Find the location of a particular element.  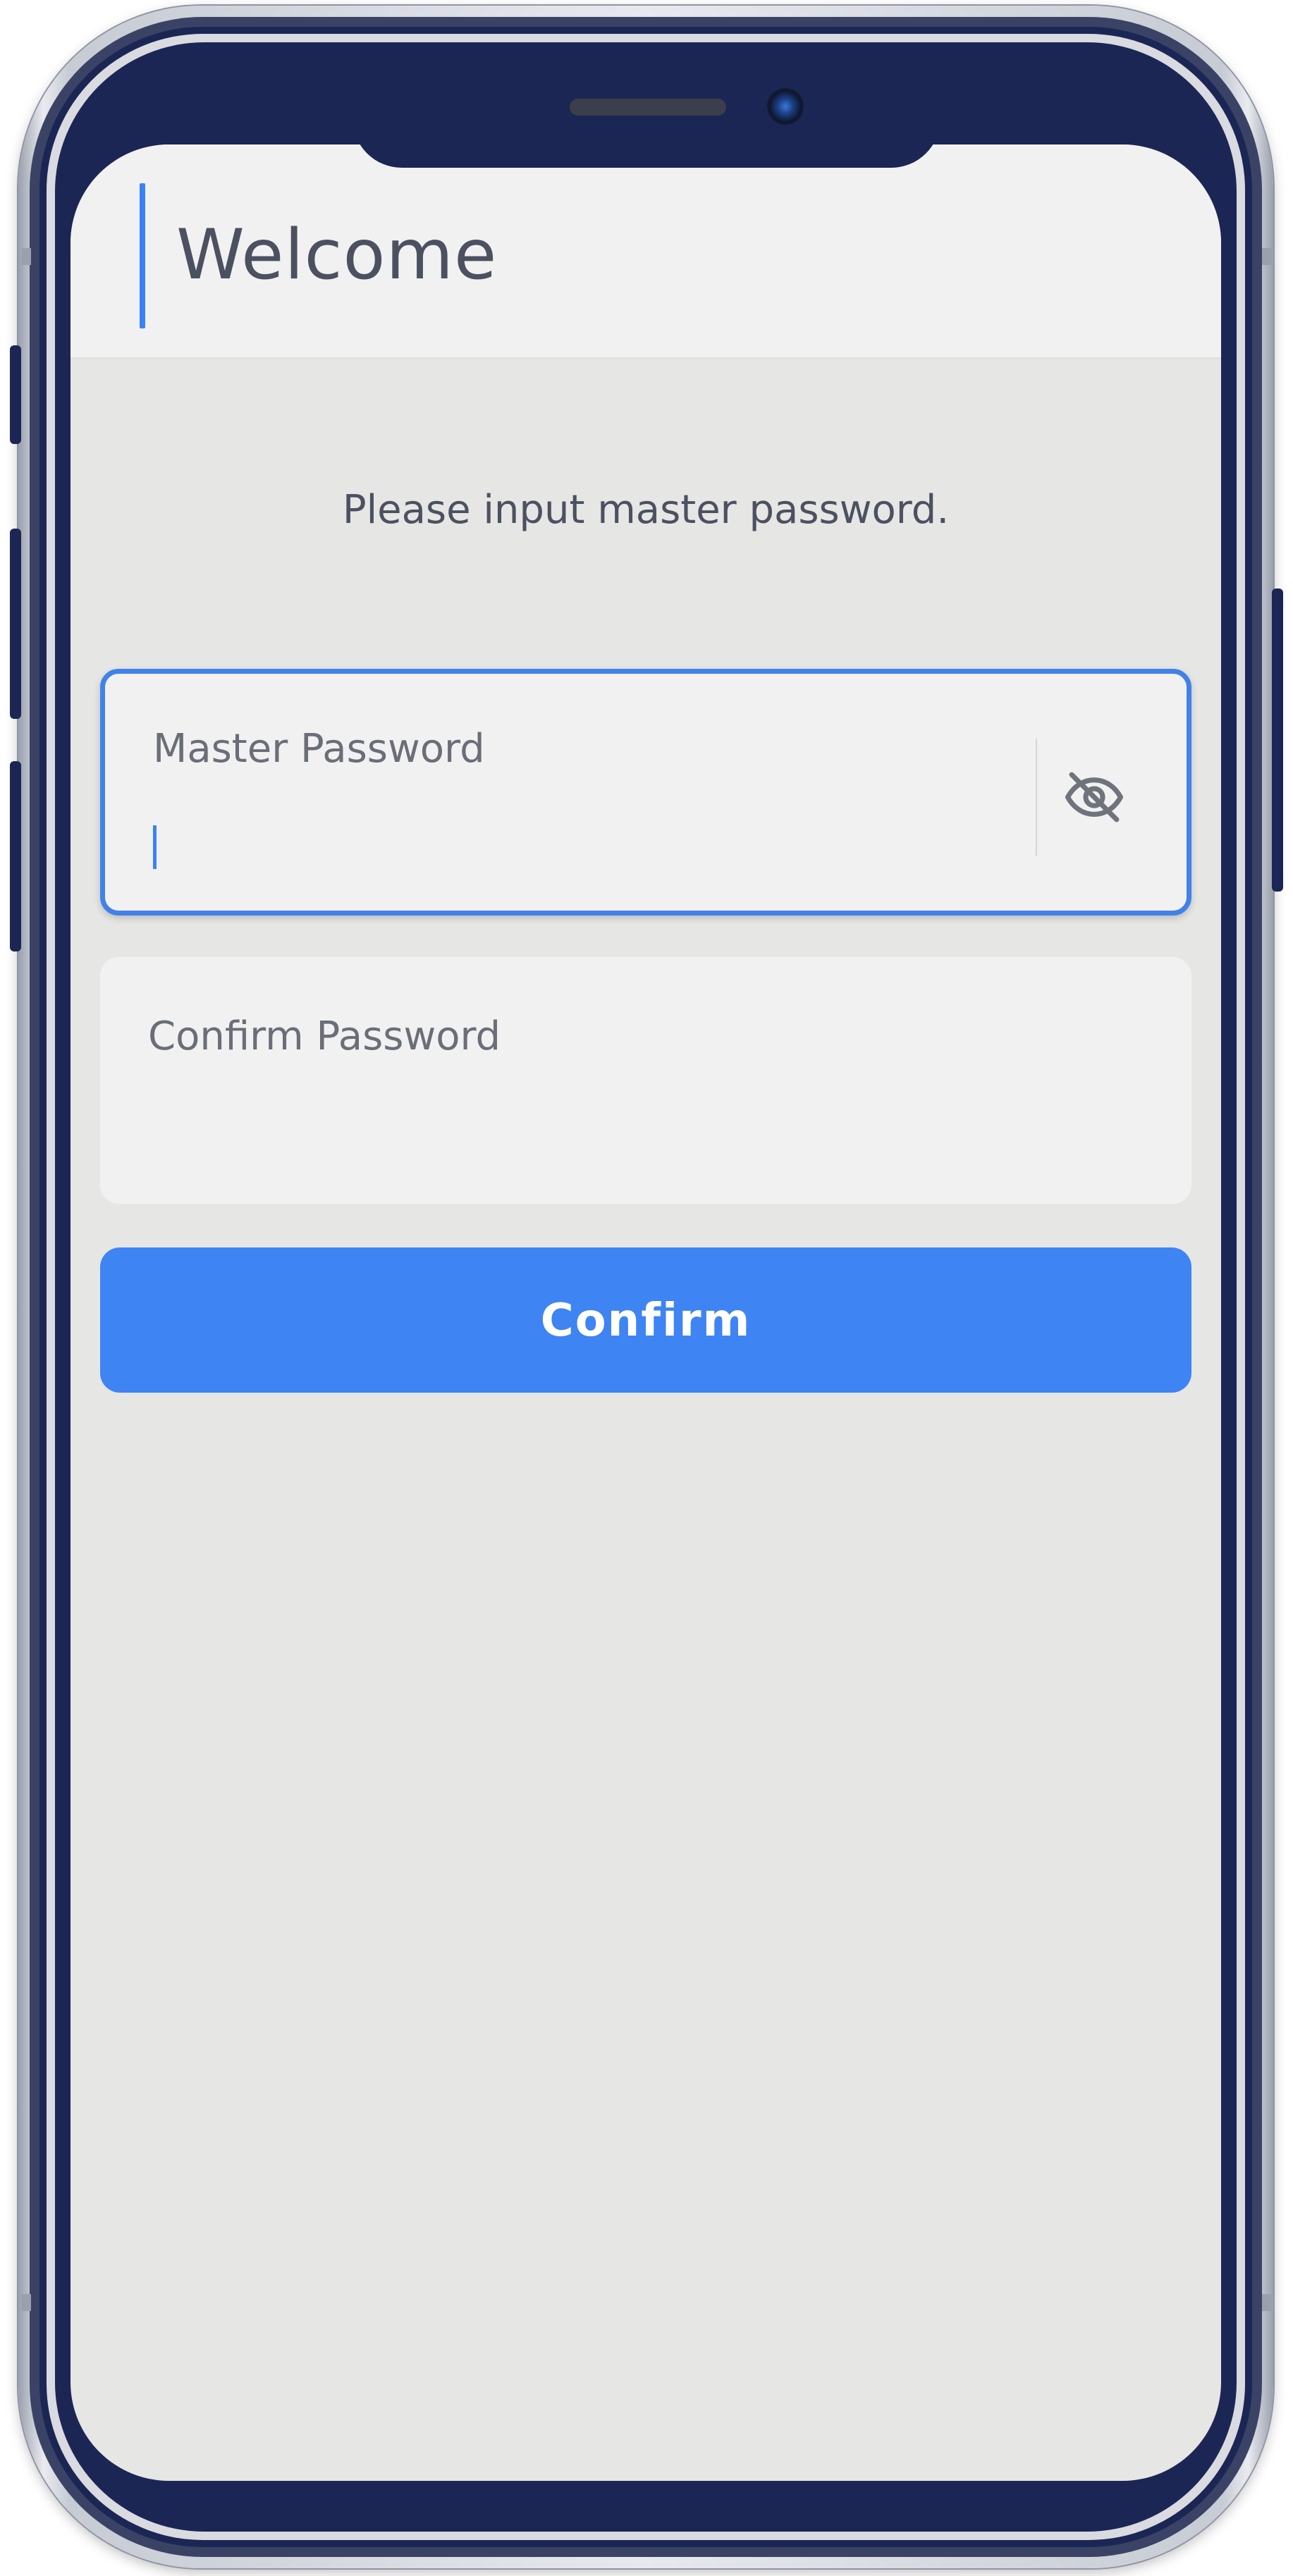

page-title: Welcome is located at coordinates (337, 255).